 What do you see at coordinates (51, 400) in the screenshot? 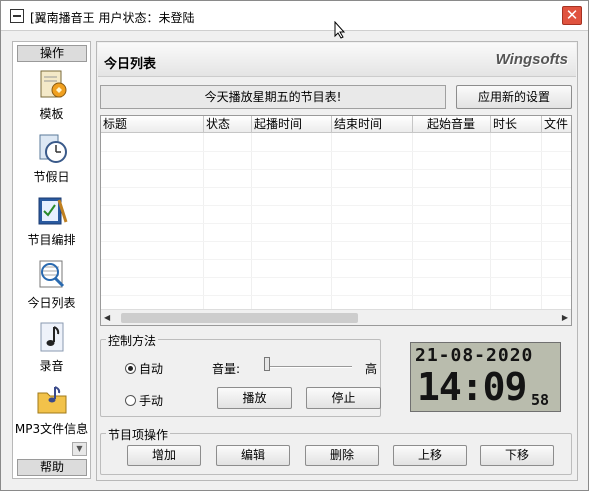
I see `folder-music-icon` at bounding box center [51, 400].